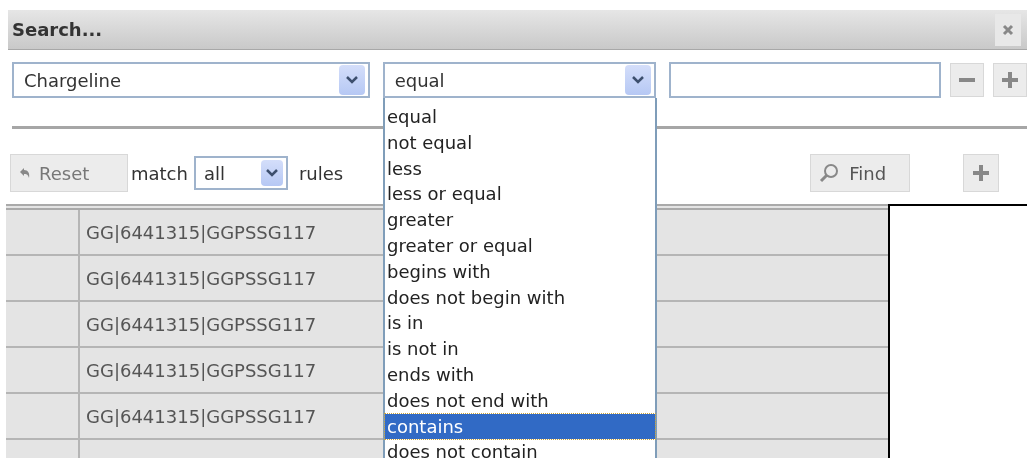  What do you see at coordinates (520, 426) in the screenshot?
I see `dropdown-option: contains` at bounding box center [520, 426].